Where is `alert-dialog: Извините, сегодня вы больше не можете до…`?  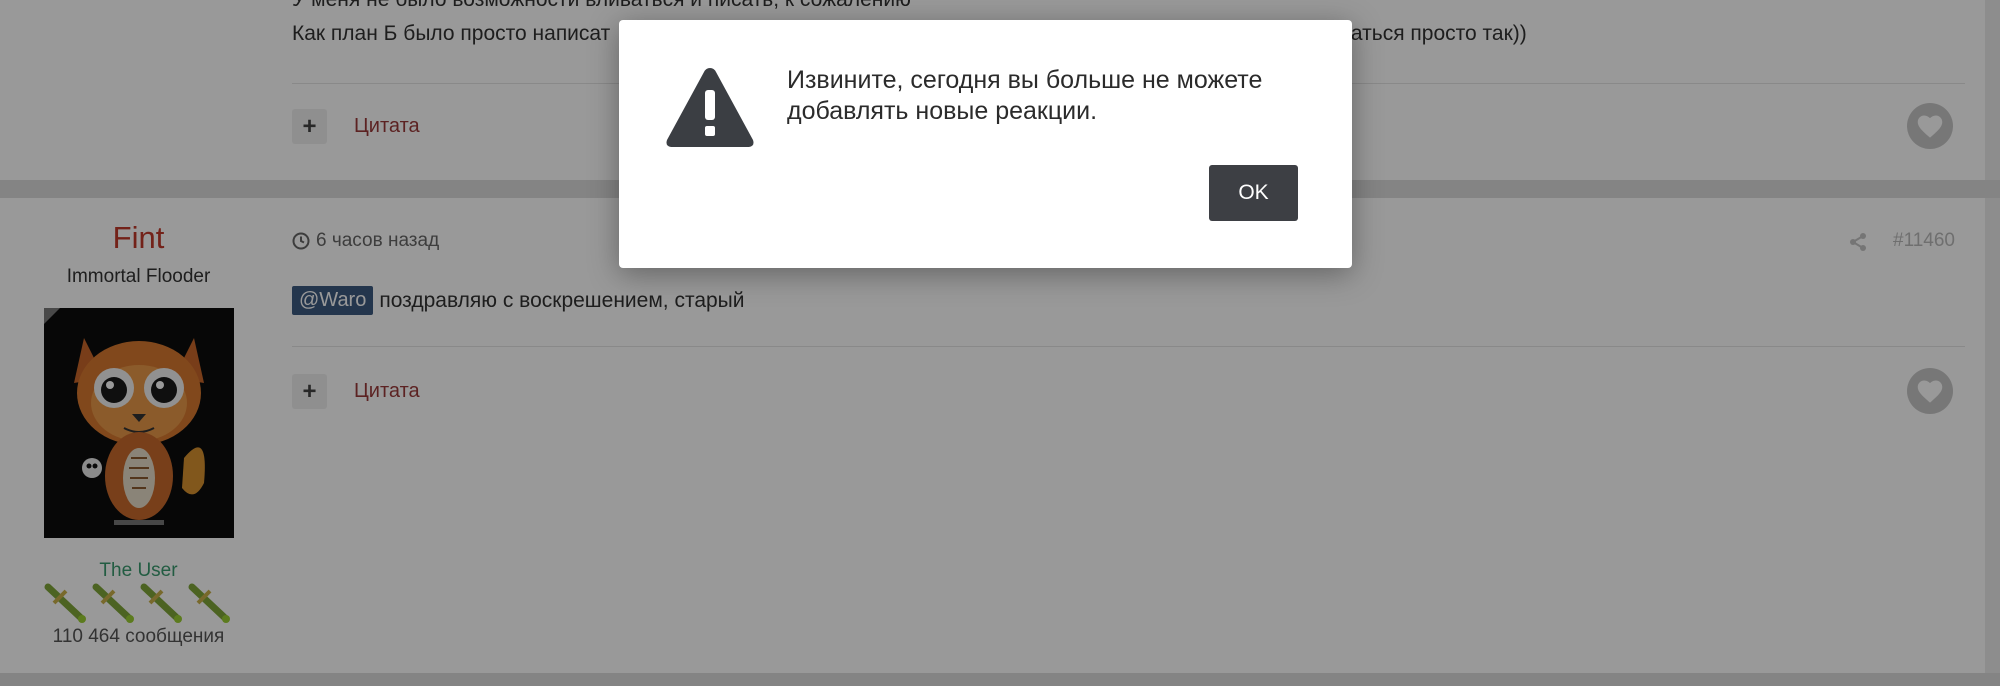
alert-dialog: Извините, сегодня вы больше не можете до… is located at coordinates (985, 144).